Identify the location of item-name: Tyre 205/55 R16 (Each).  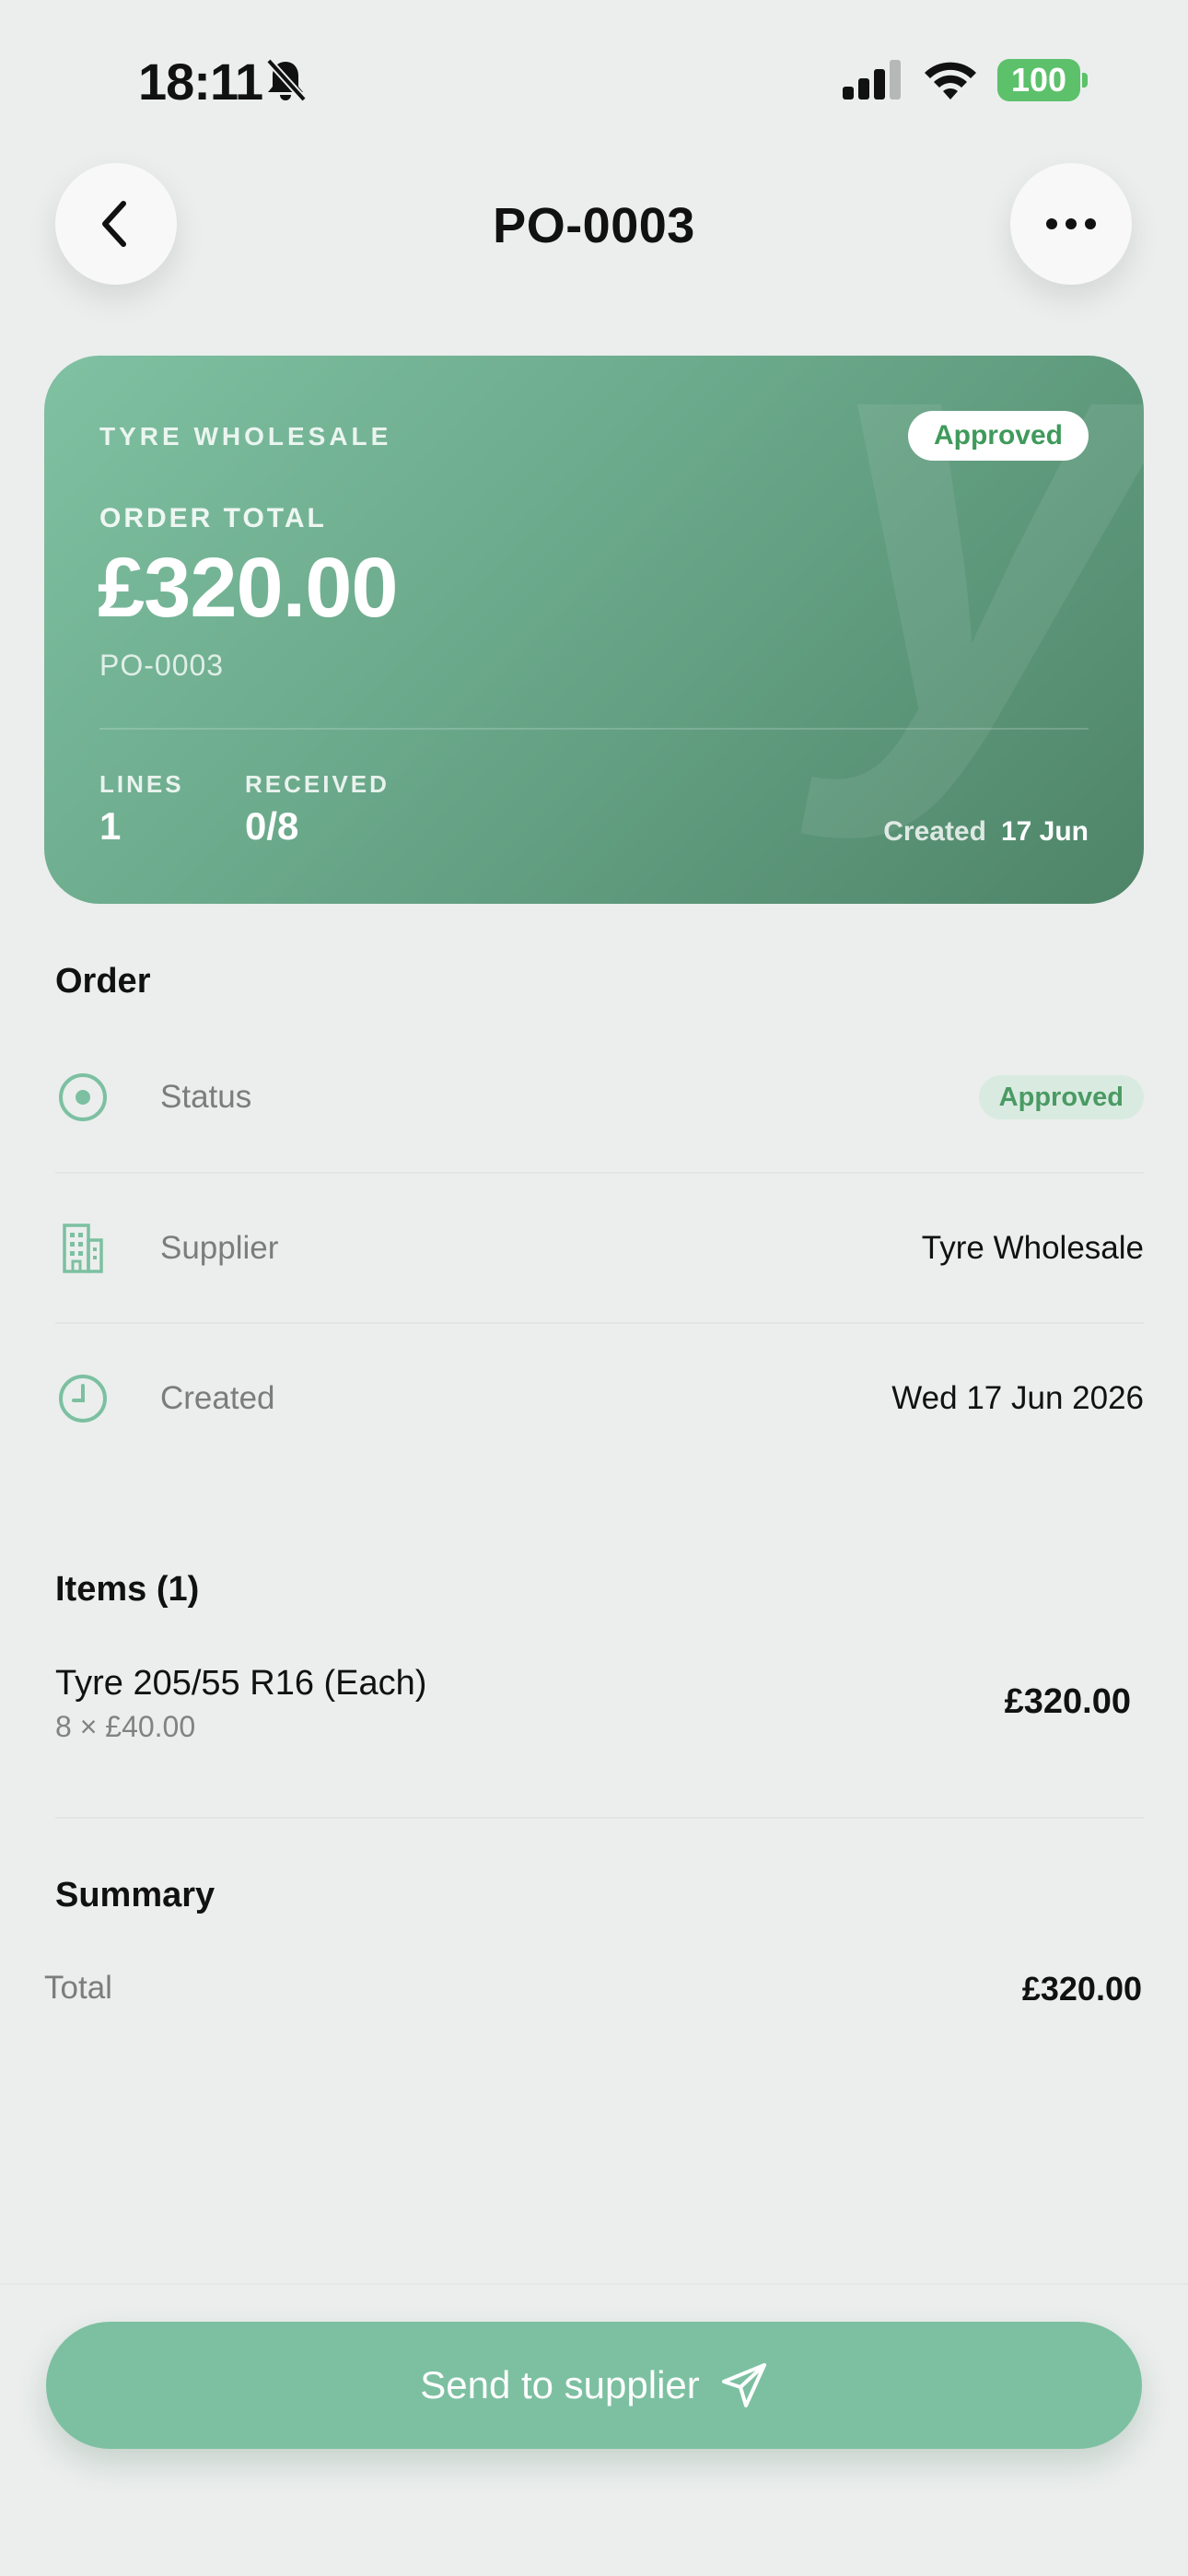
(241, 1683).